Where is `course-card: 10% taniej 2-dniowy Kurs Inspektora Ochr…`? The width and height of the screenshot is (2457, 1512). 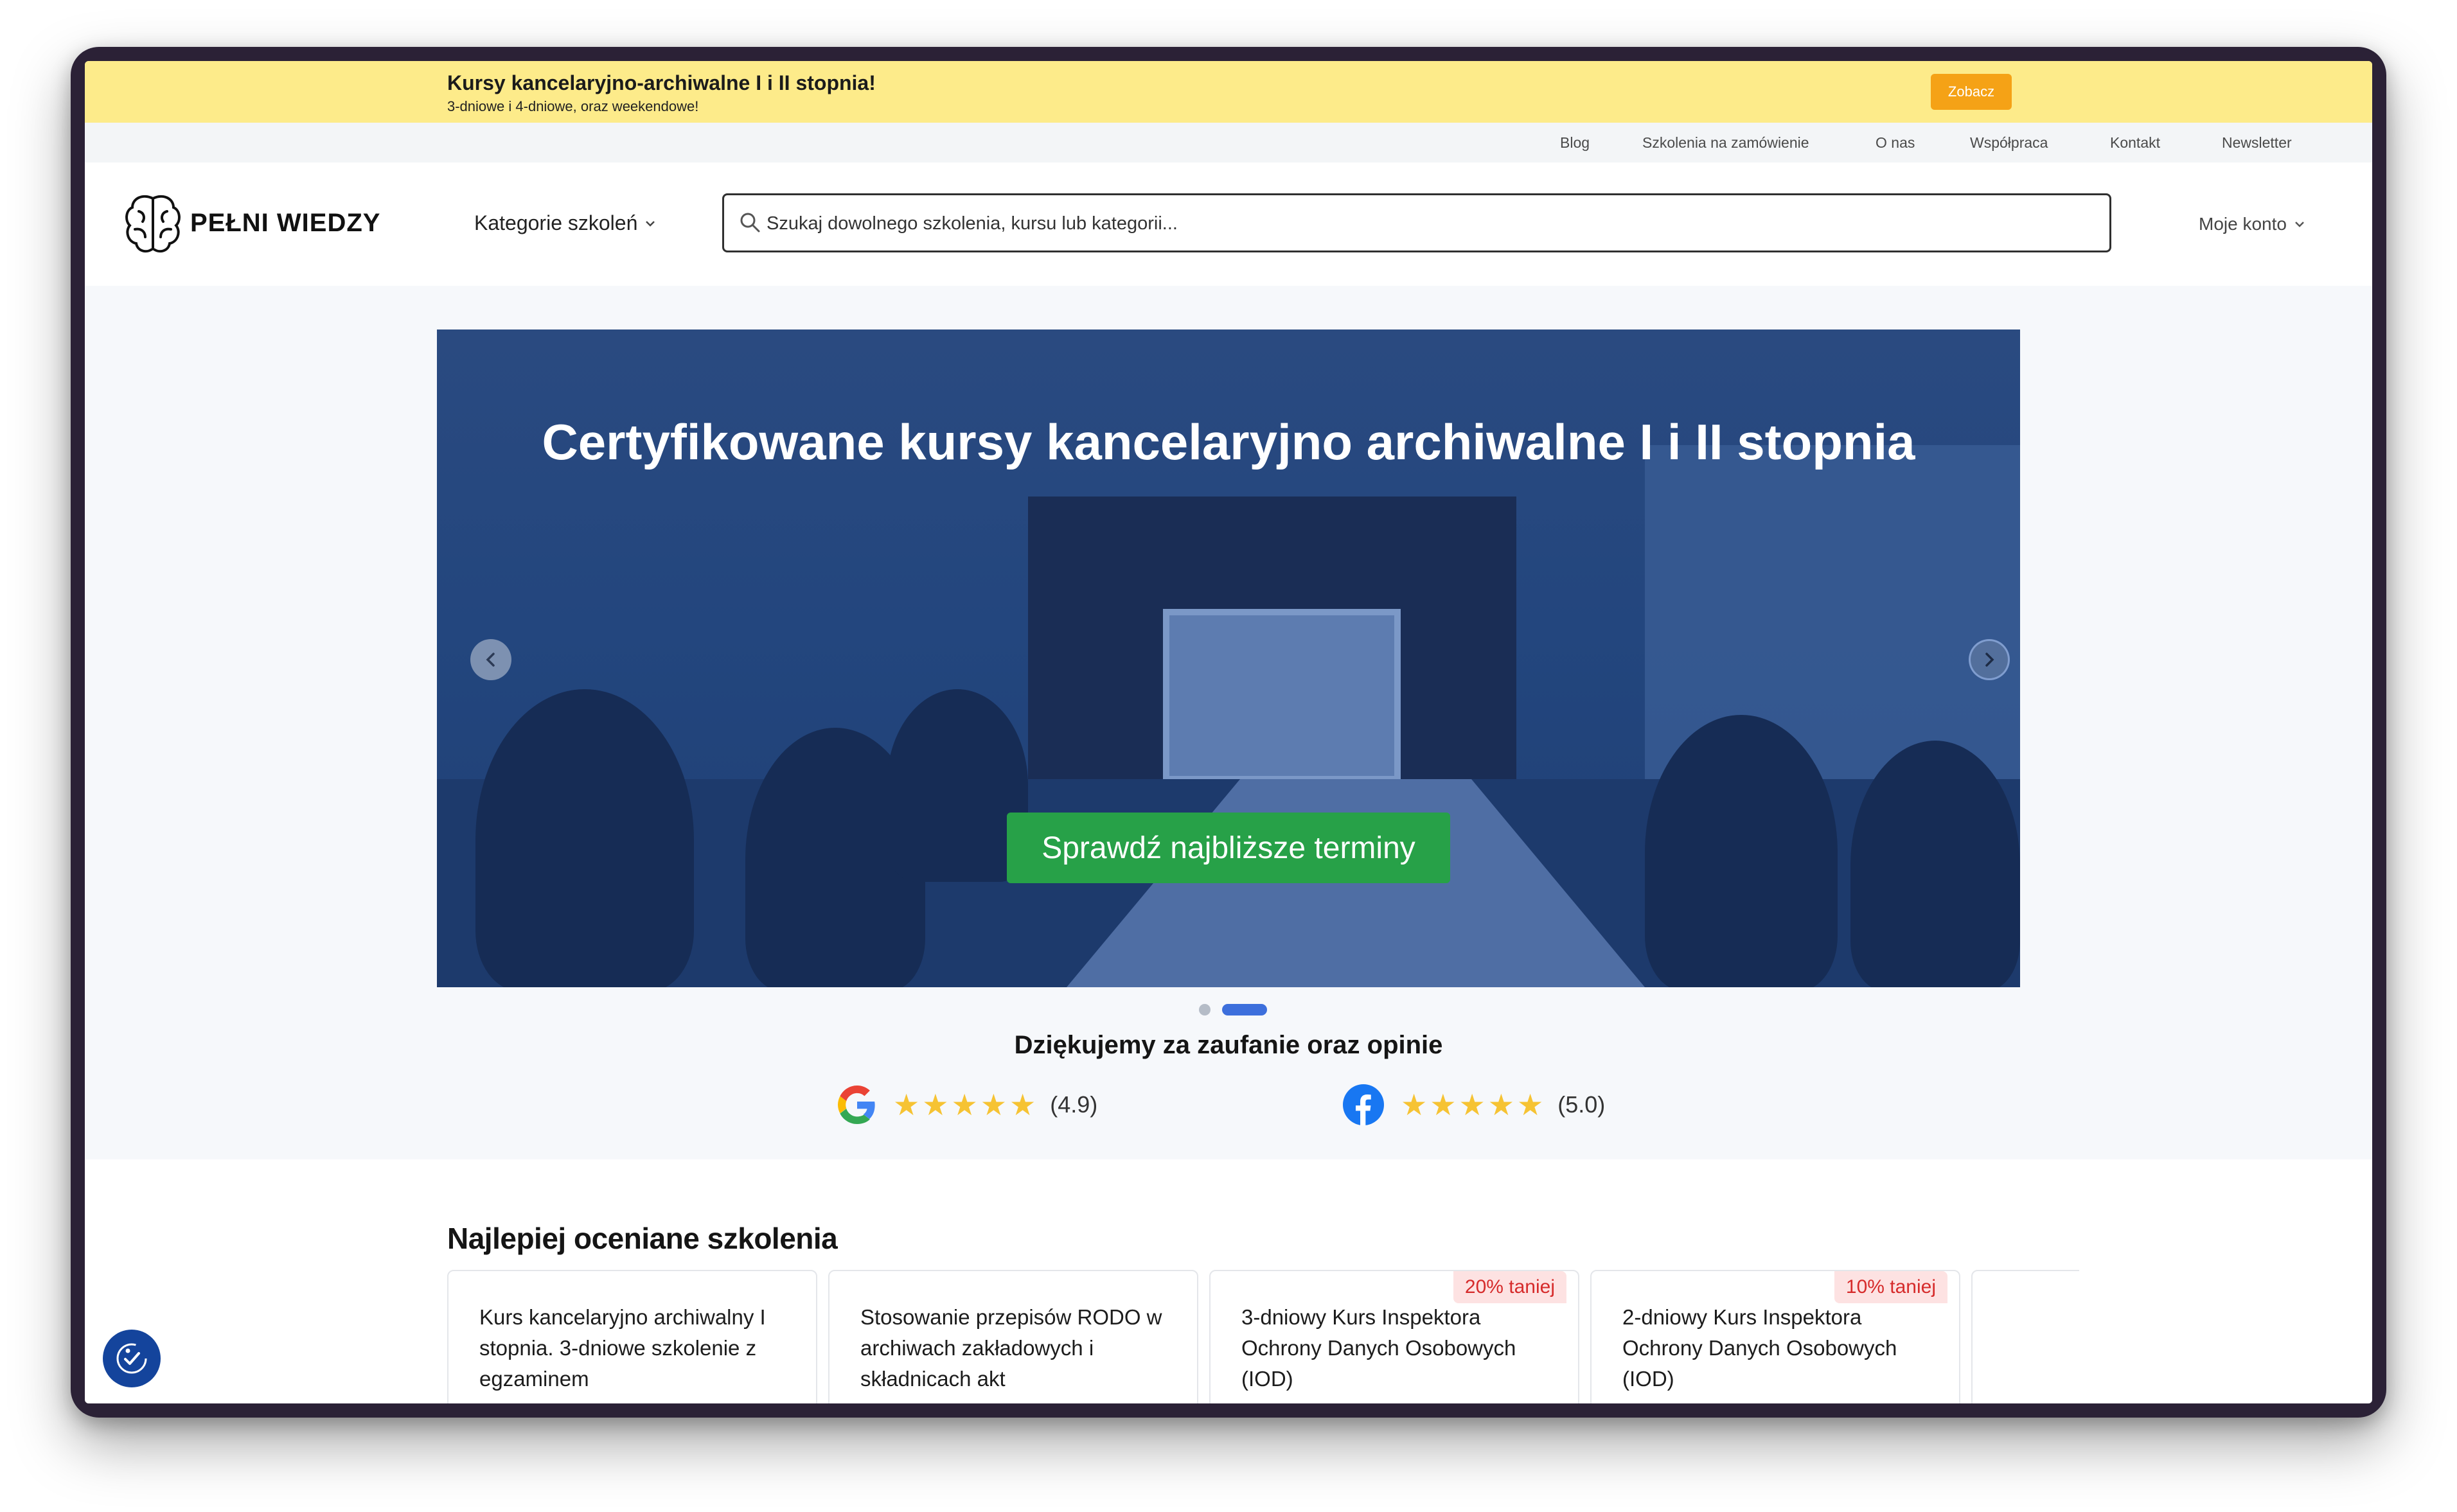
course-card: 10% taniej 2-dniowy Kurs Inspektora Ochr… is located at coordinates (1775, 1336).